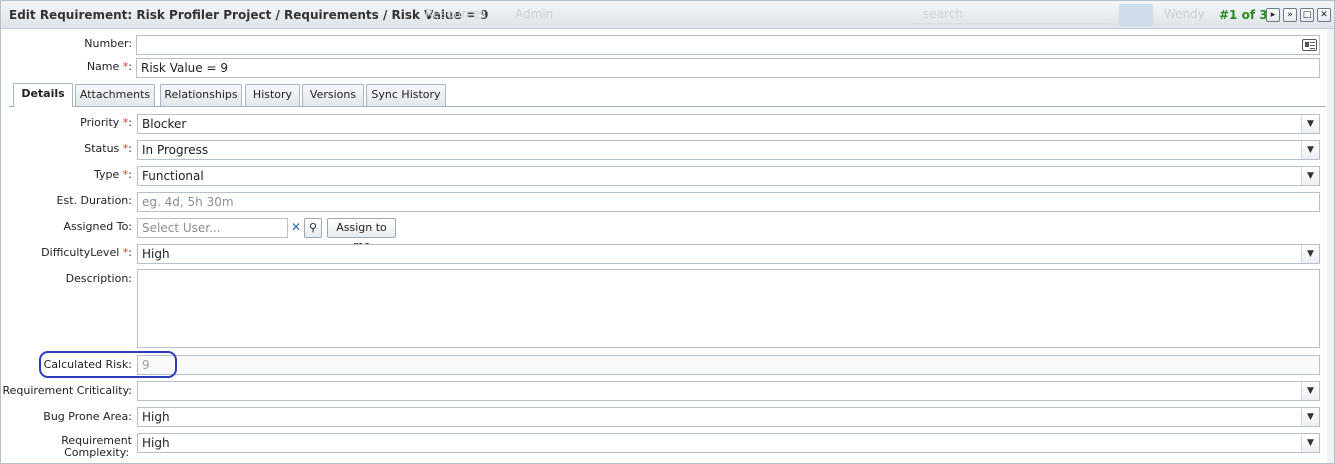 The height and width of the screenshot is (464, 1335). Describe the element at coordinates (728, 365) in the screenshot. I see `calculated-risk-field: 9` at that location.